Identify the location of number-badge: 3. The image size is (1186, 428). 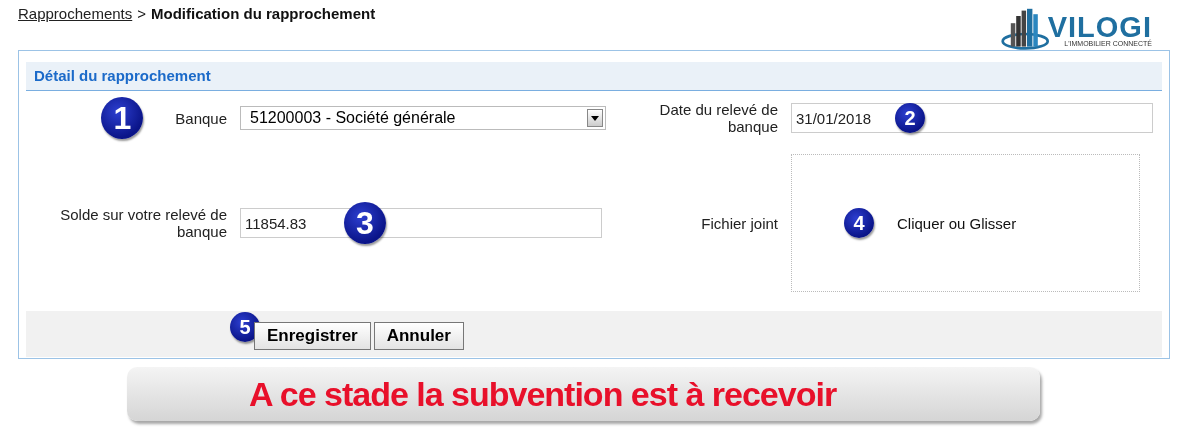
(365, 223).